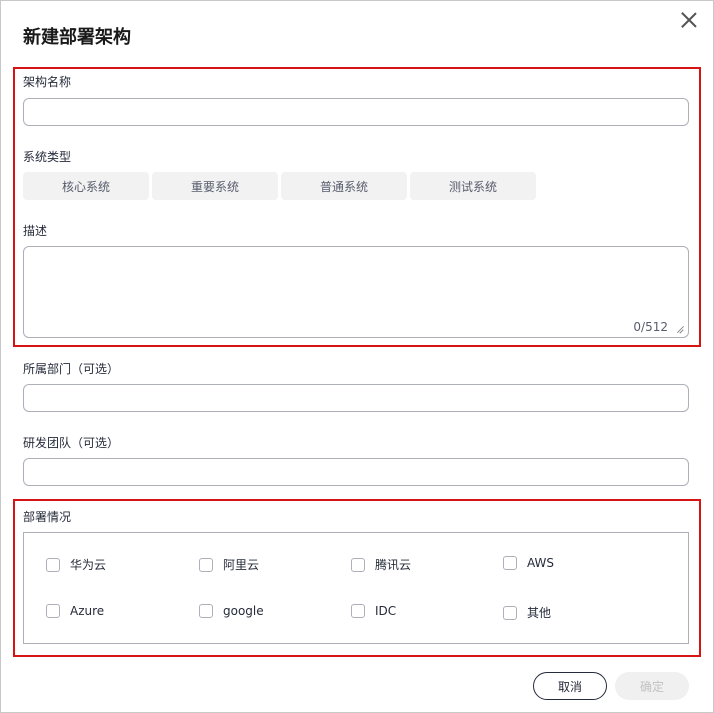  I want to click on deploy-option-label: 其他, so click(539, 613).